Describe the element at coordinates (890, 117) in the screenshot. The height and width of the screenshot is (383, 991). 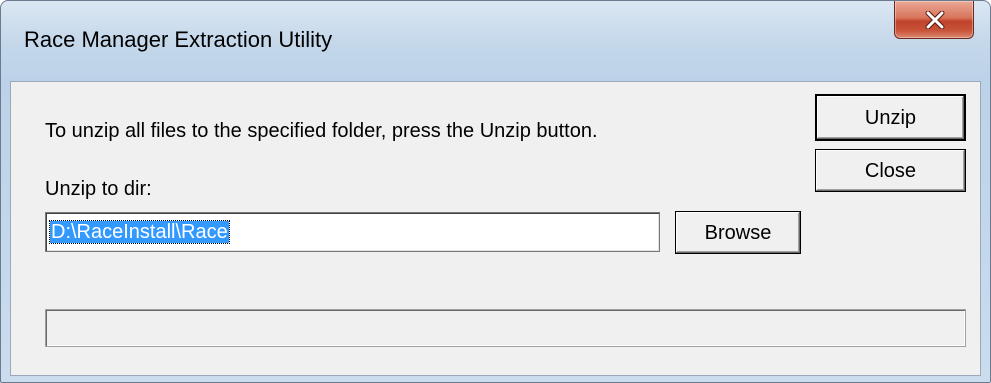
I see `unzip-button: Unzip` at that location.